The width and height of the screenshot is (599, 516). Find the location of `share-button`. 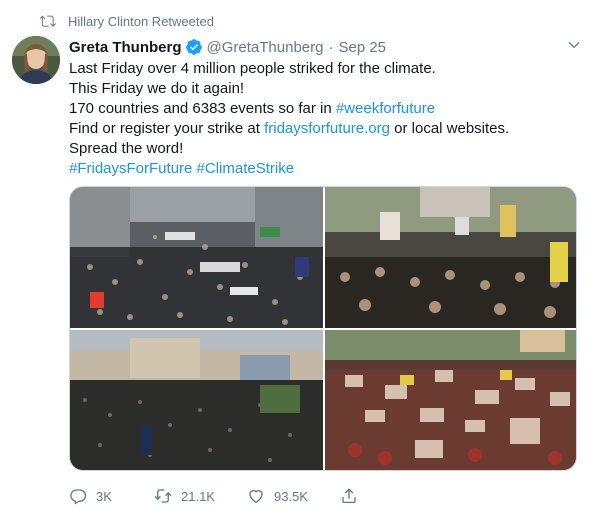

share-button is located at coordinates (353, 496).